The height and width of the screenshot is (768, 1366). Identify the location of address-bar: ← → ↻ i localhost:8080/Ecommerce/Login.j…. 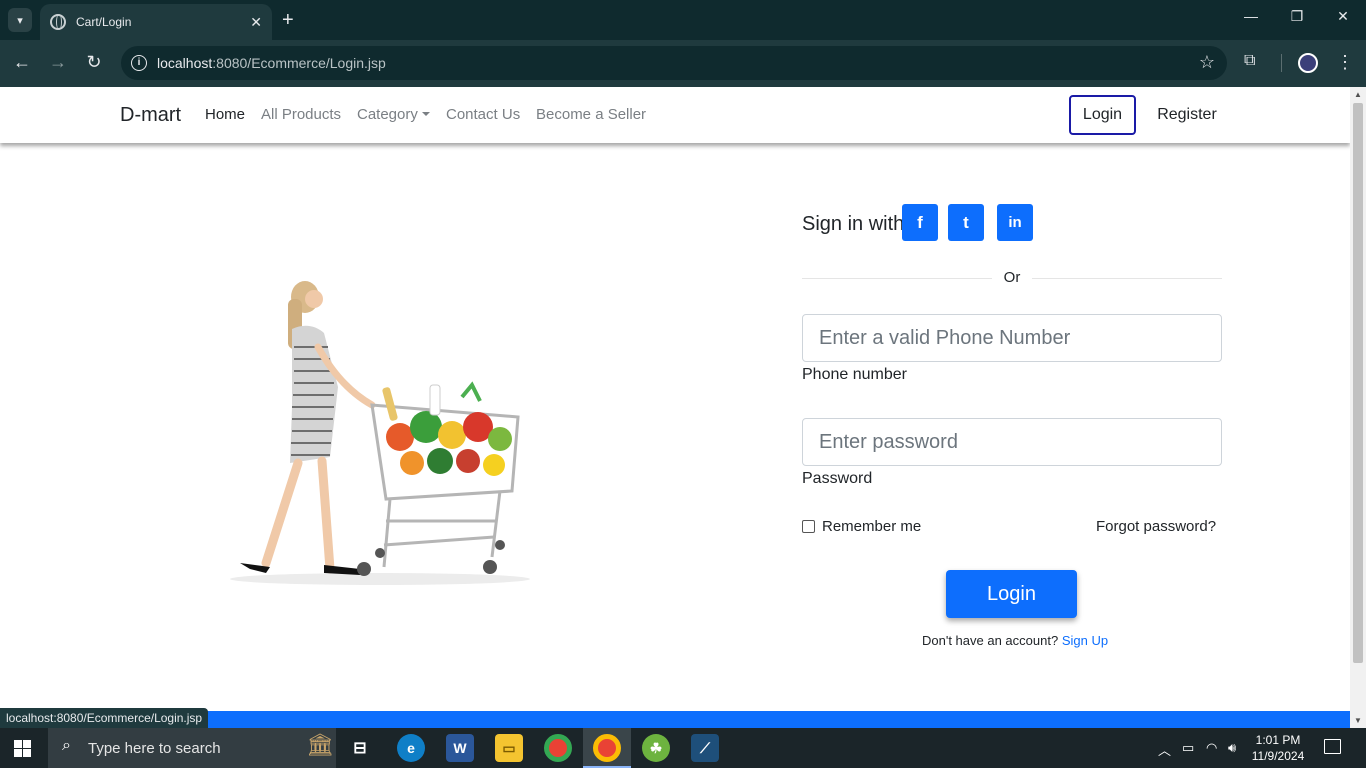
(683, 63).